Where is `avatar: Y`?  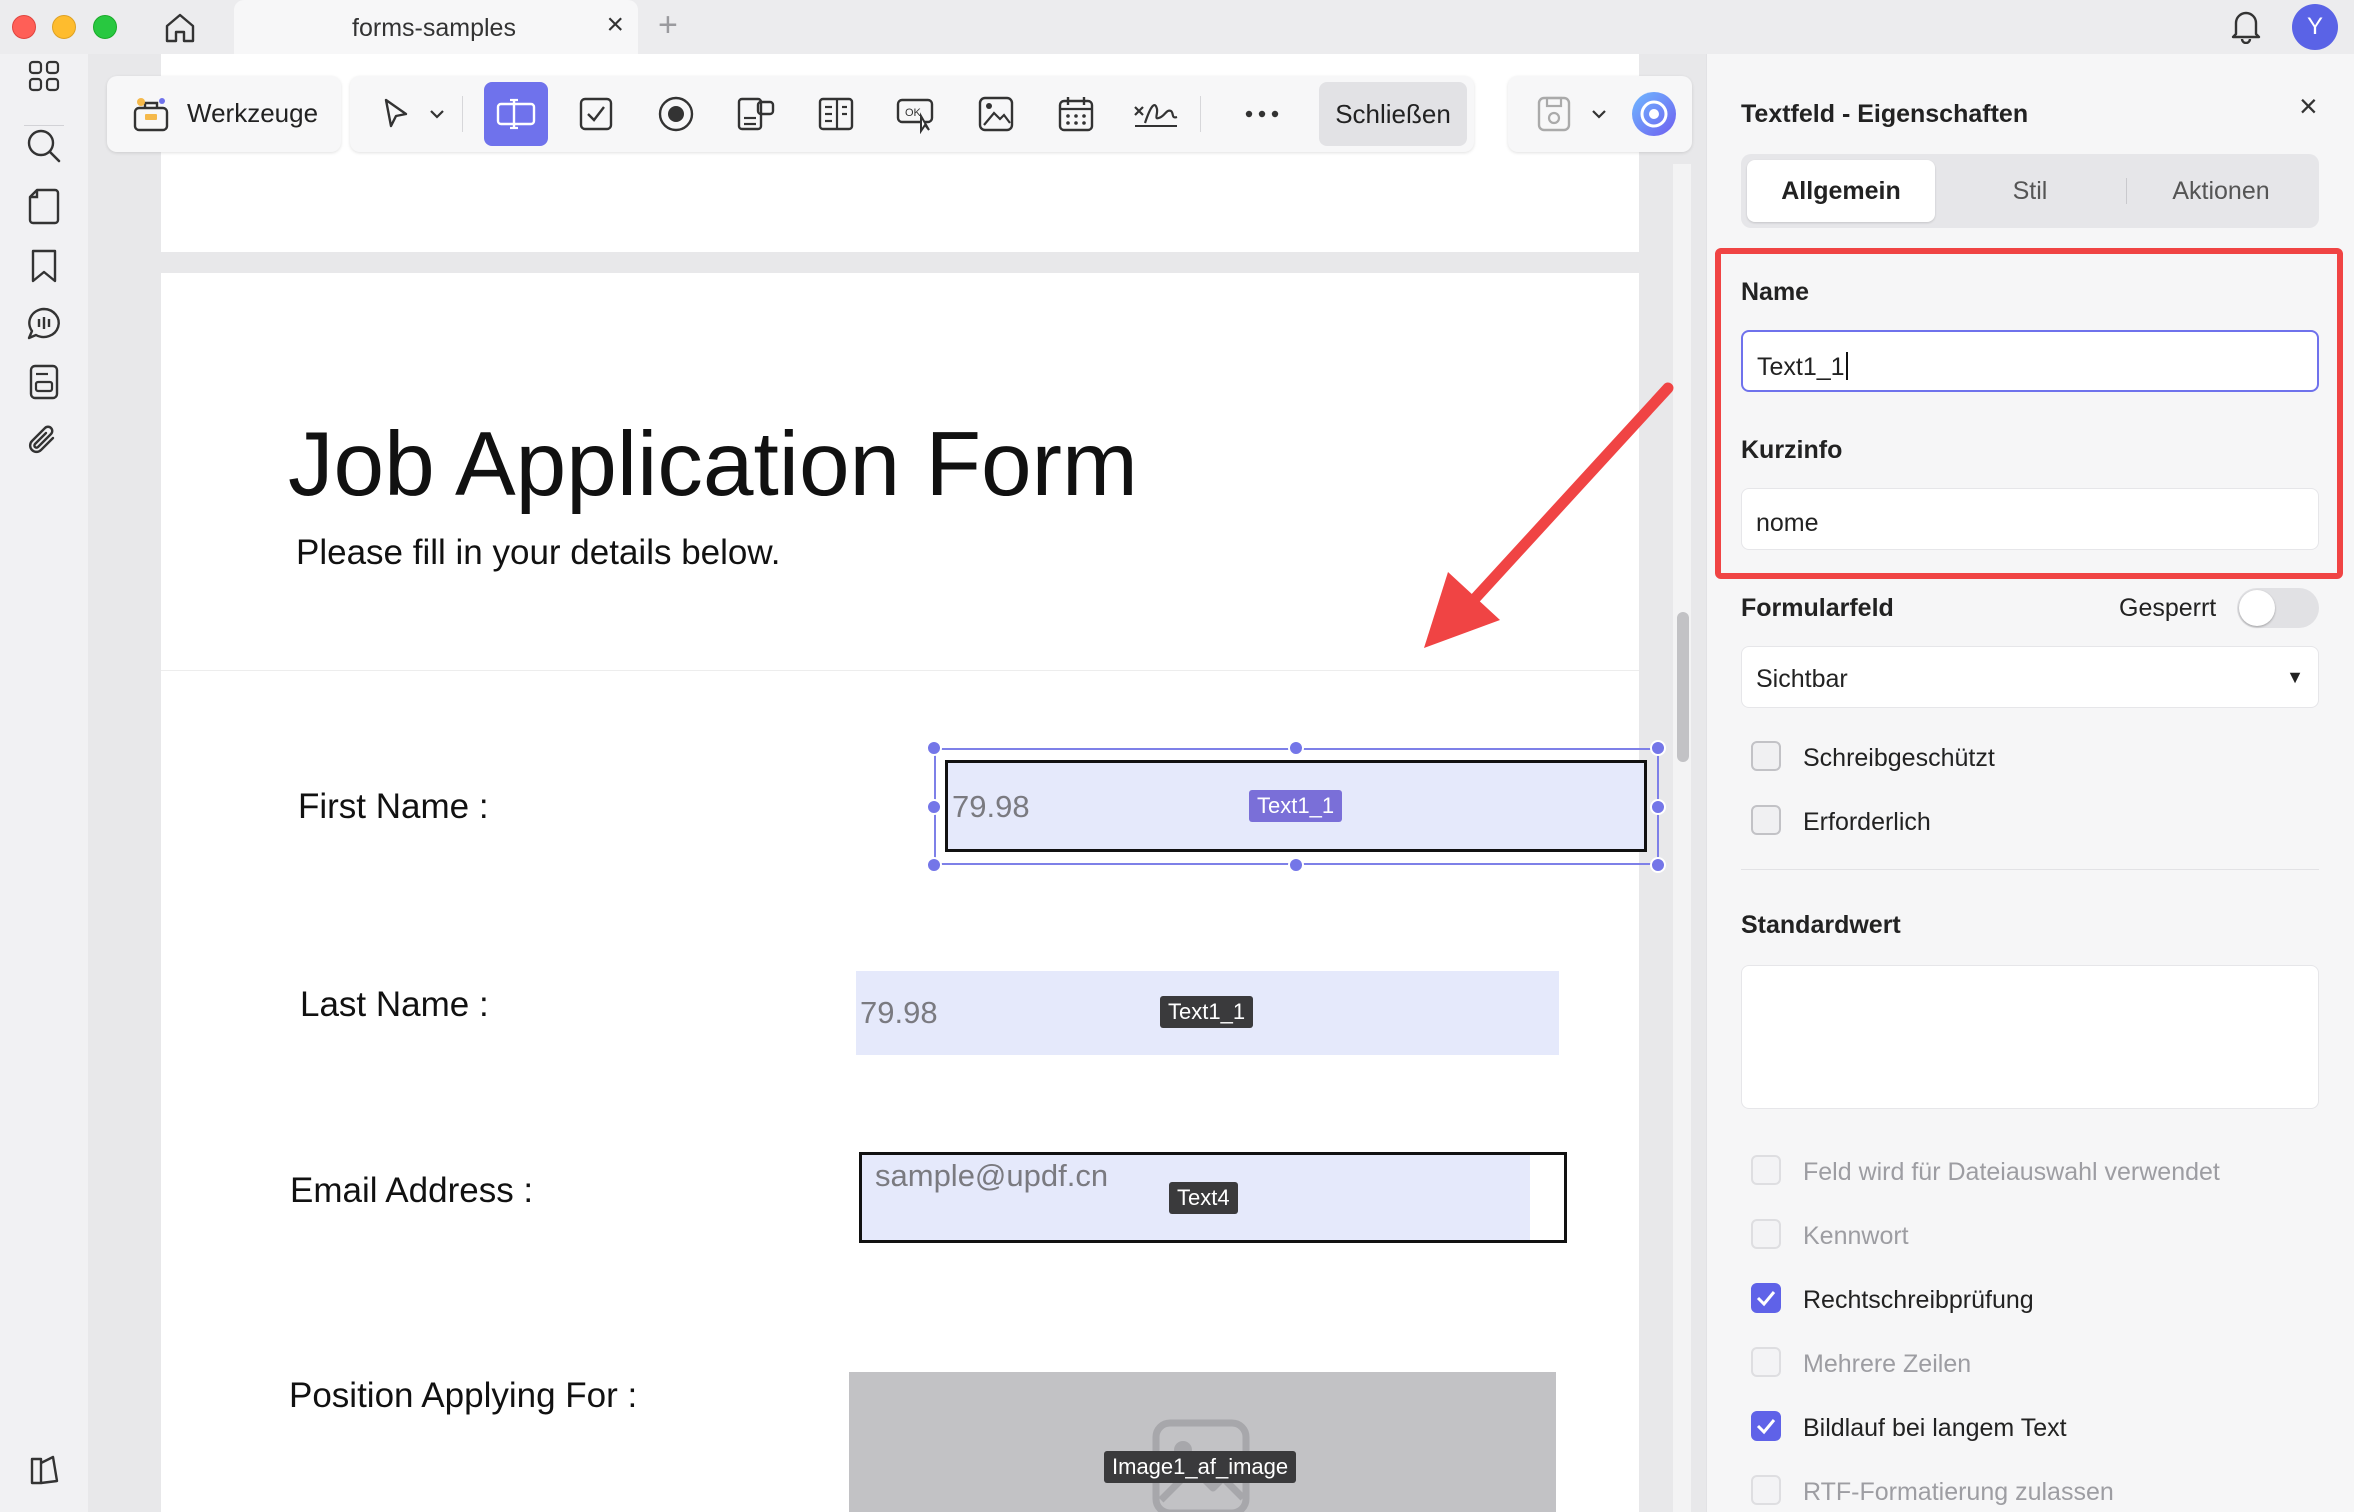
avatar: Y is located at coordinates (2315, 27).